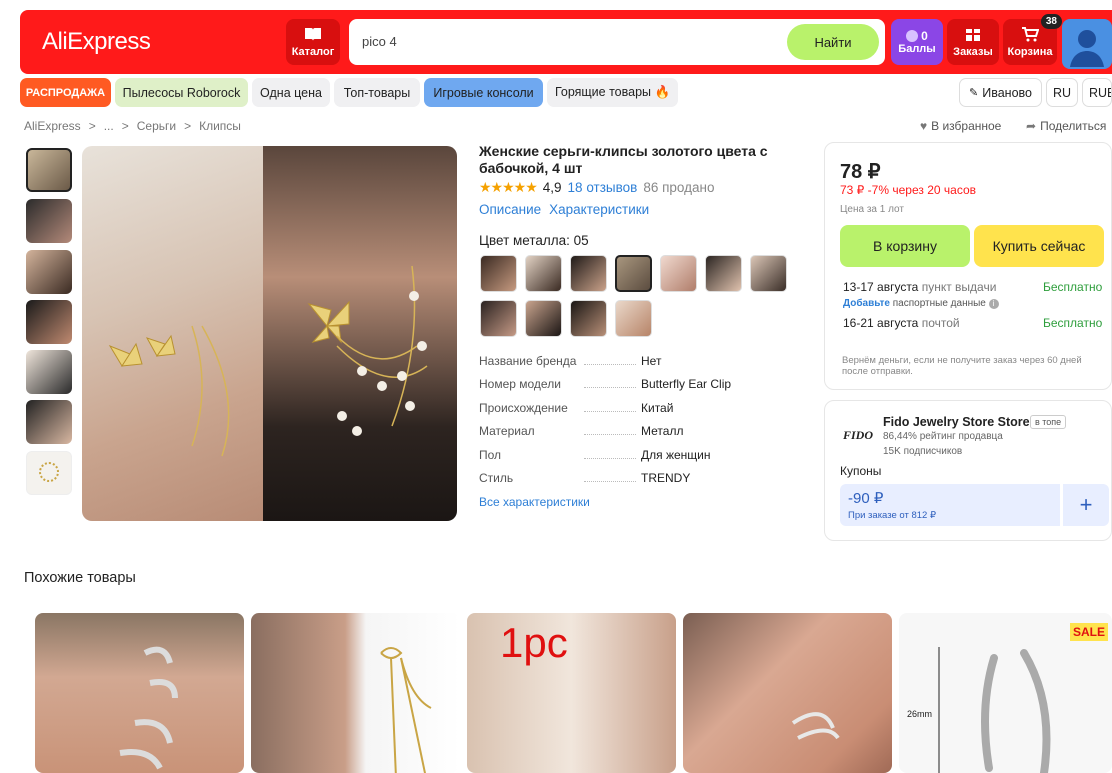 The width and height of the screenshot is (1112, 773). I want to click on chip-one-price: Одна цена, so click(291, 92).